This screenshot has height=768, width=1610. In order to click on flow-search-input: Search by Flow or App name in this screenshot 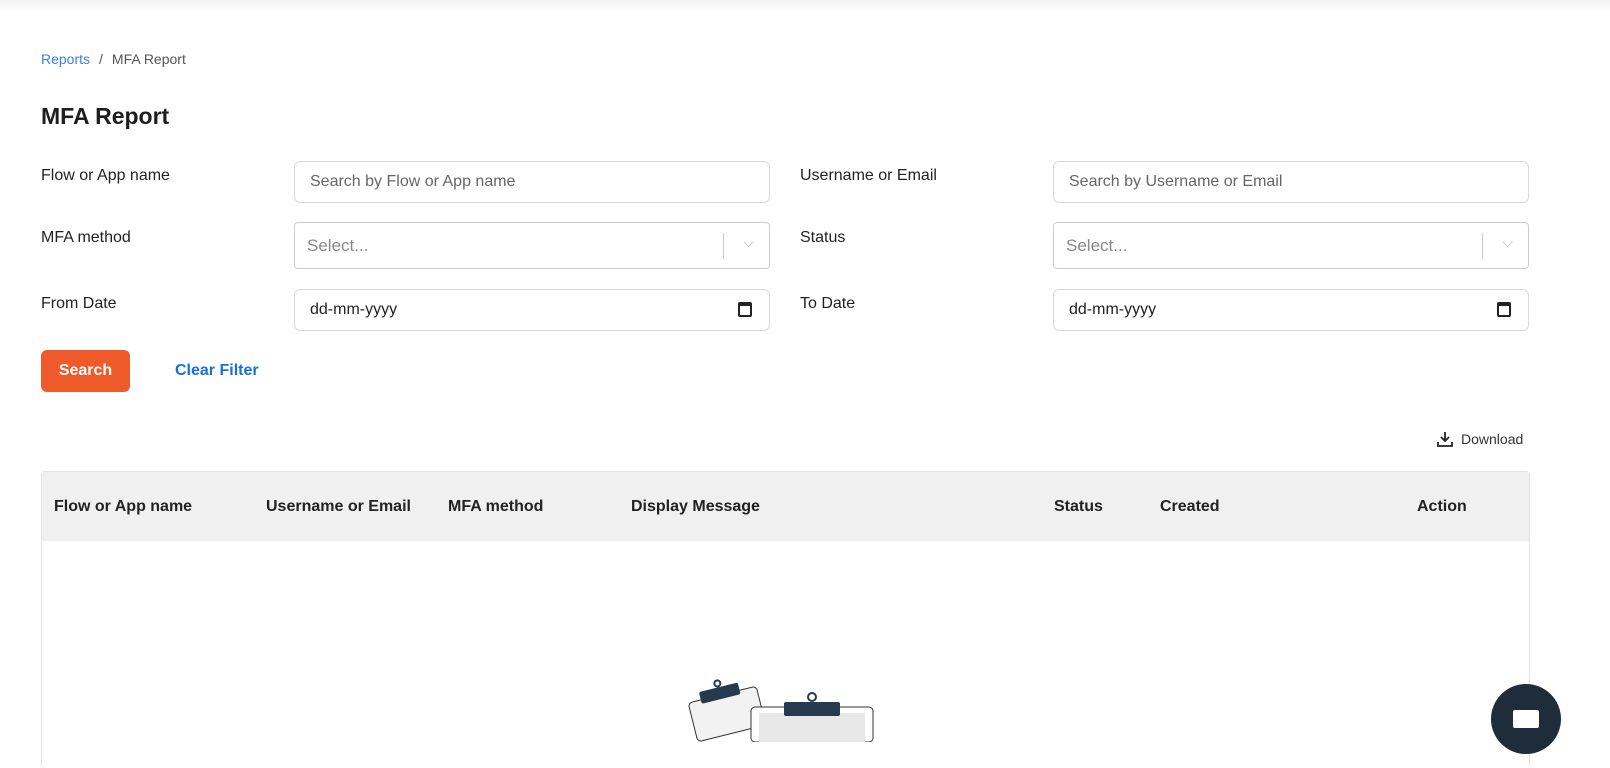, I will do `click(532, 182)`.